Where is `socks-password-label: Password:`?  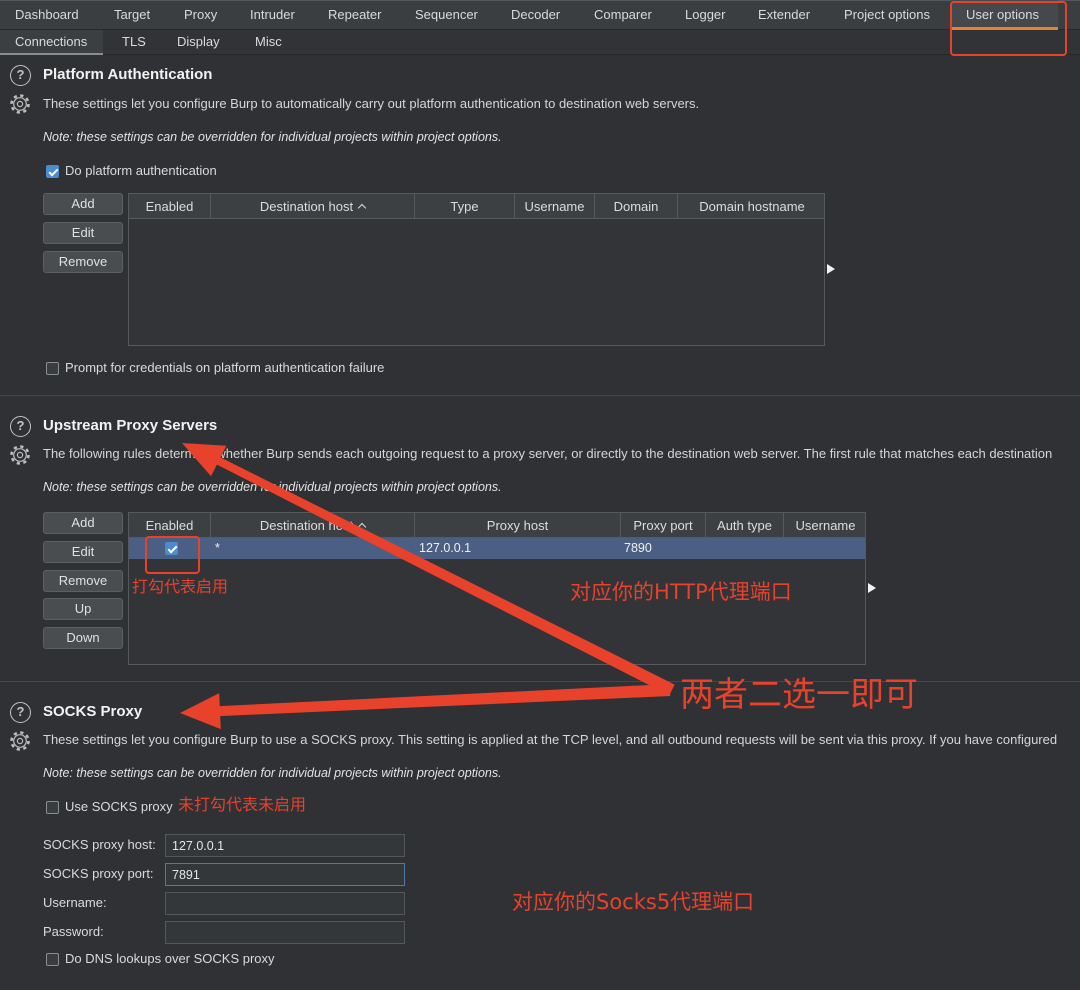
socks-password-label: Password: is located at coordinates (73, 931).